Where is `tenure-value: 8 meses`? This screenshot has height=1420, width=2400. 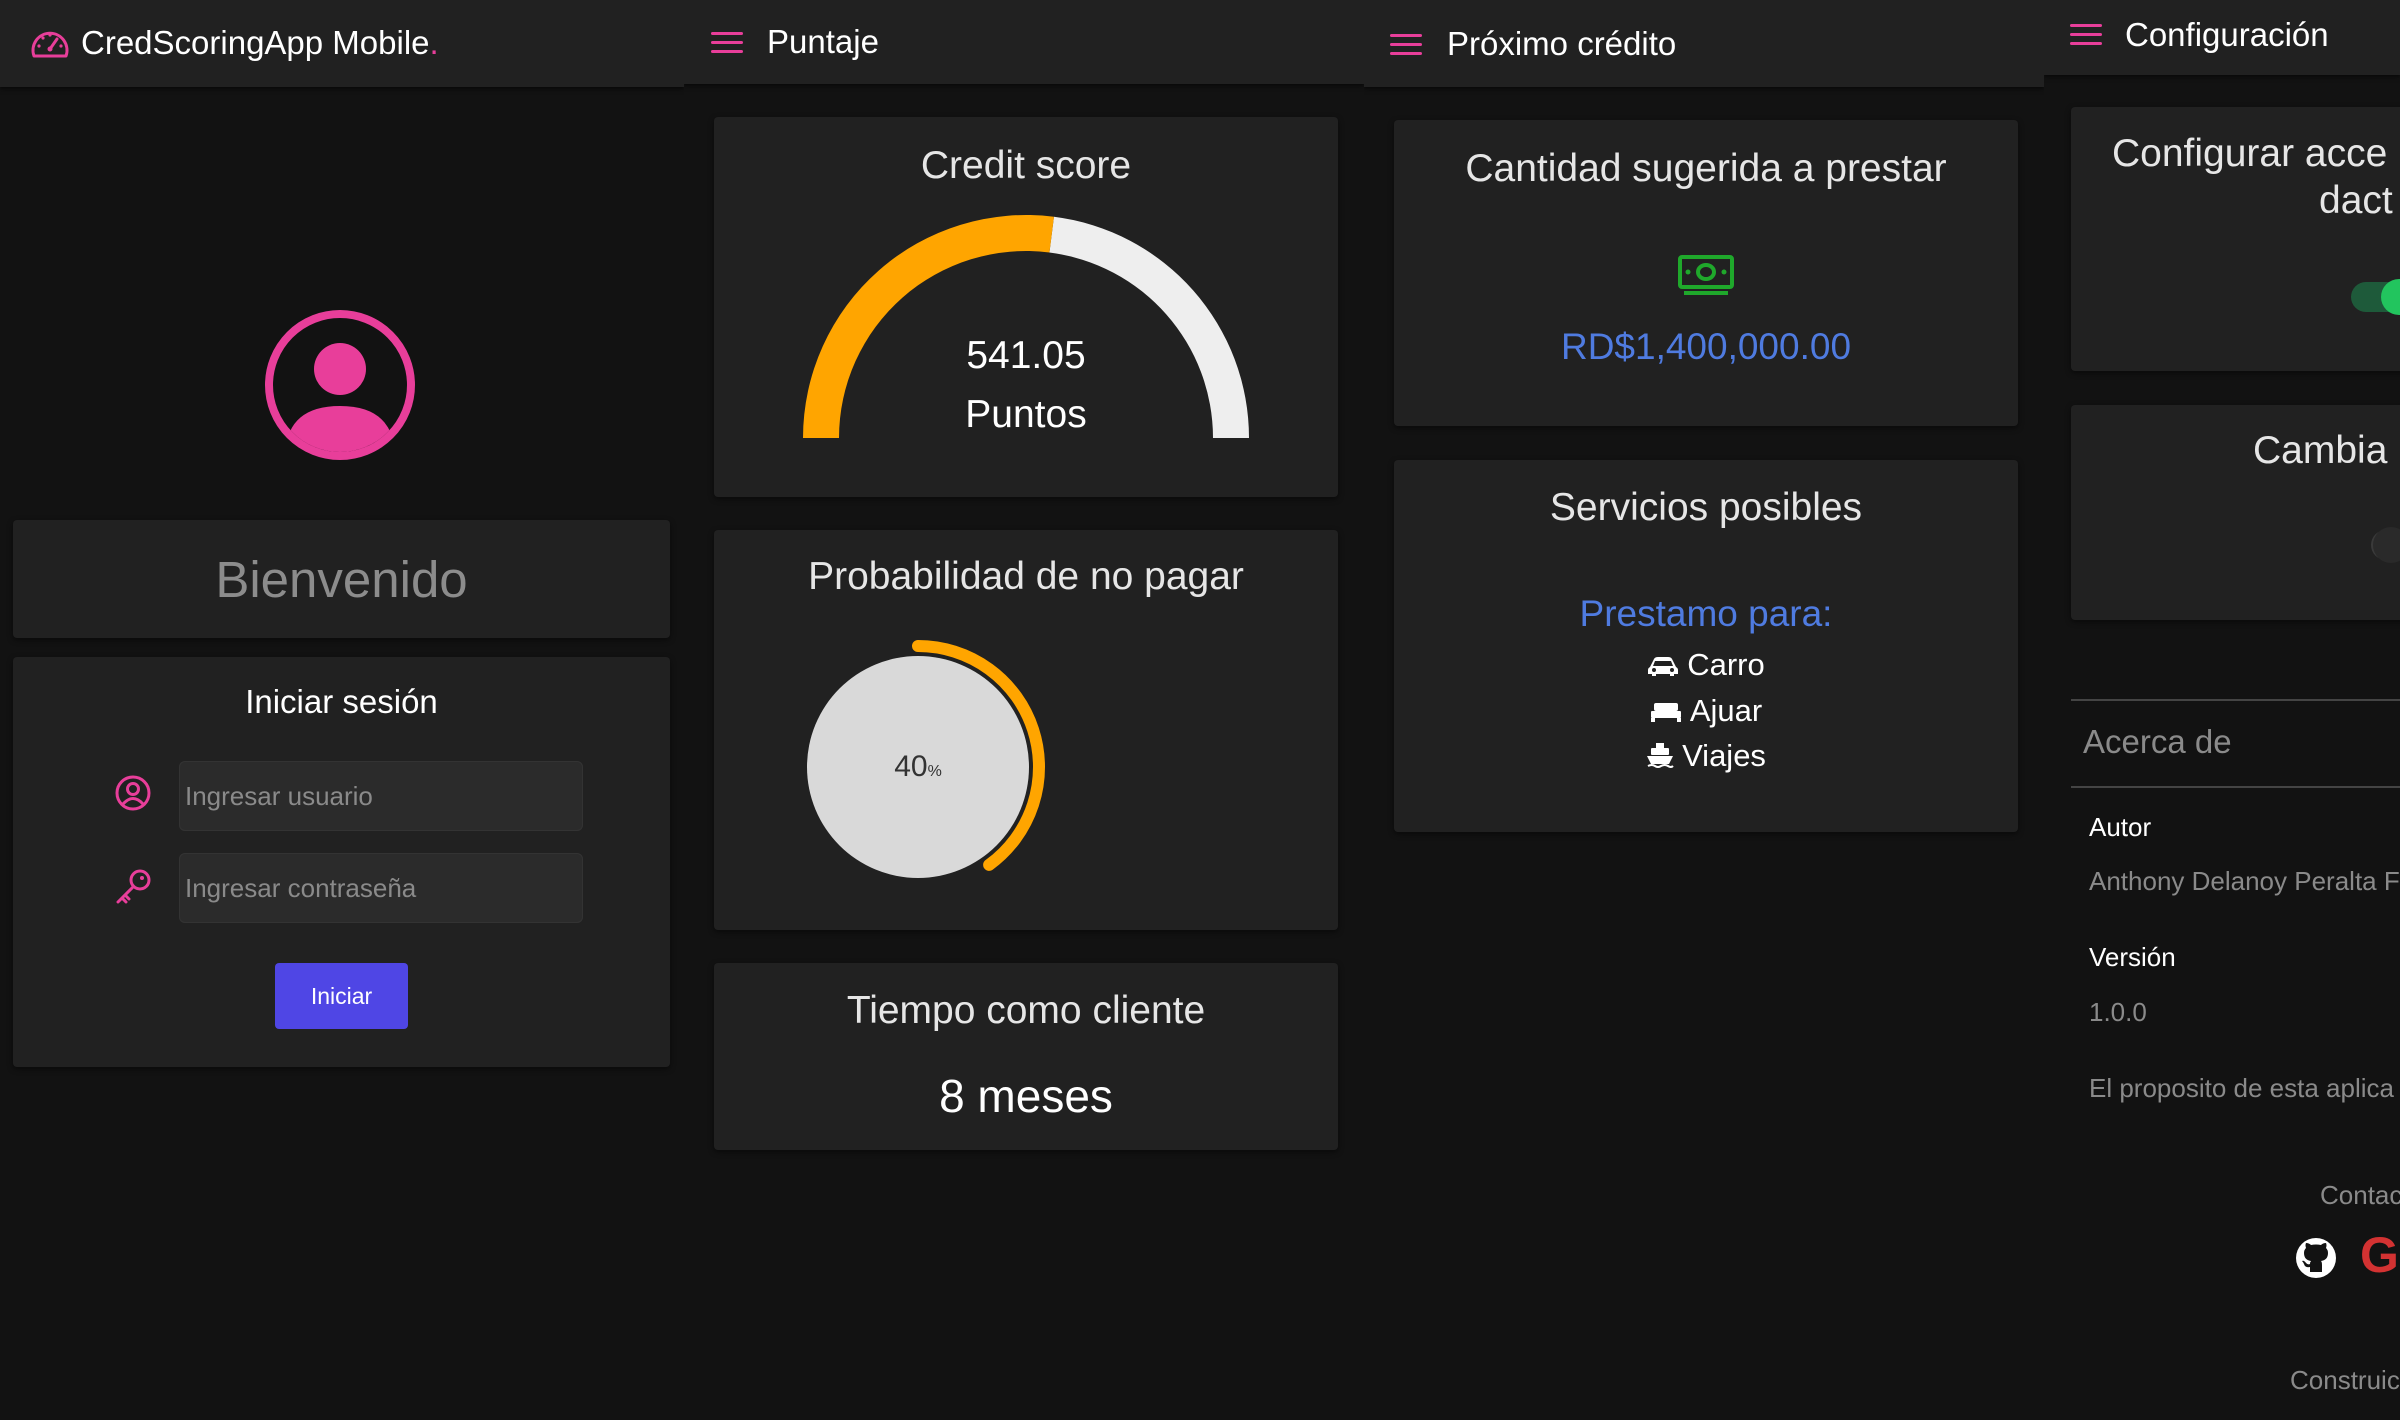 tenure-value: 8 meses is located at coordinates (1026, 1096).